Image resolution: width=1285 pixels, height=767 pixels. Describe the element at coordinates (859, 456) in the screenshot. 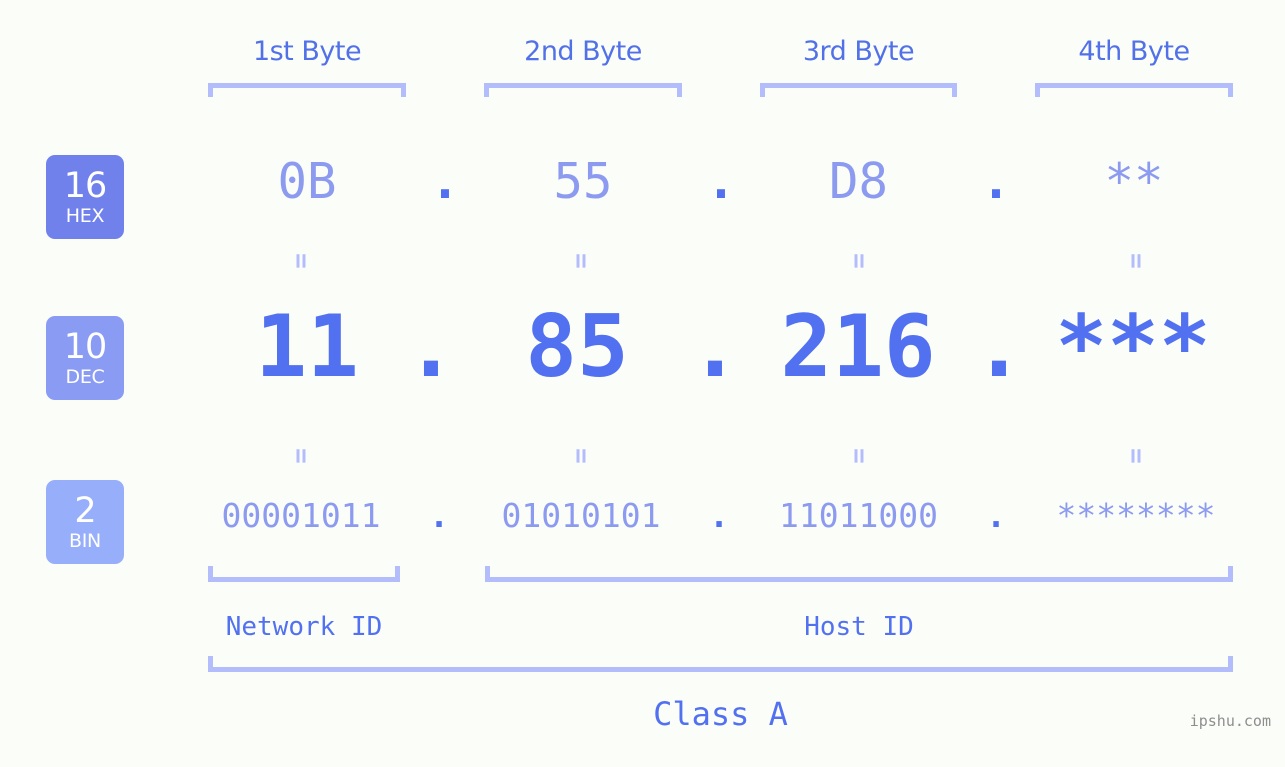

I see `equals-dec-bin-3: =` at that location.